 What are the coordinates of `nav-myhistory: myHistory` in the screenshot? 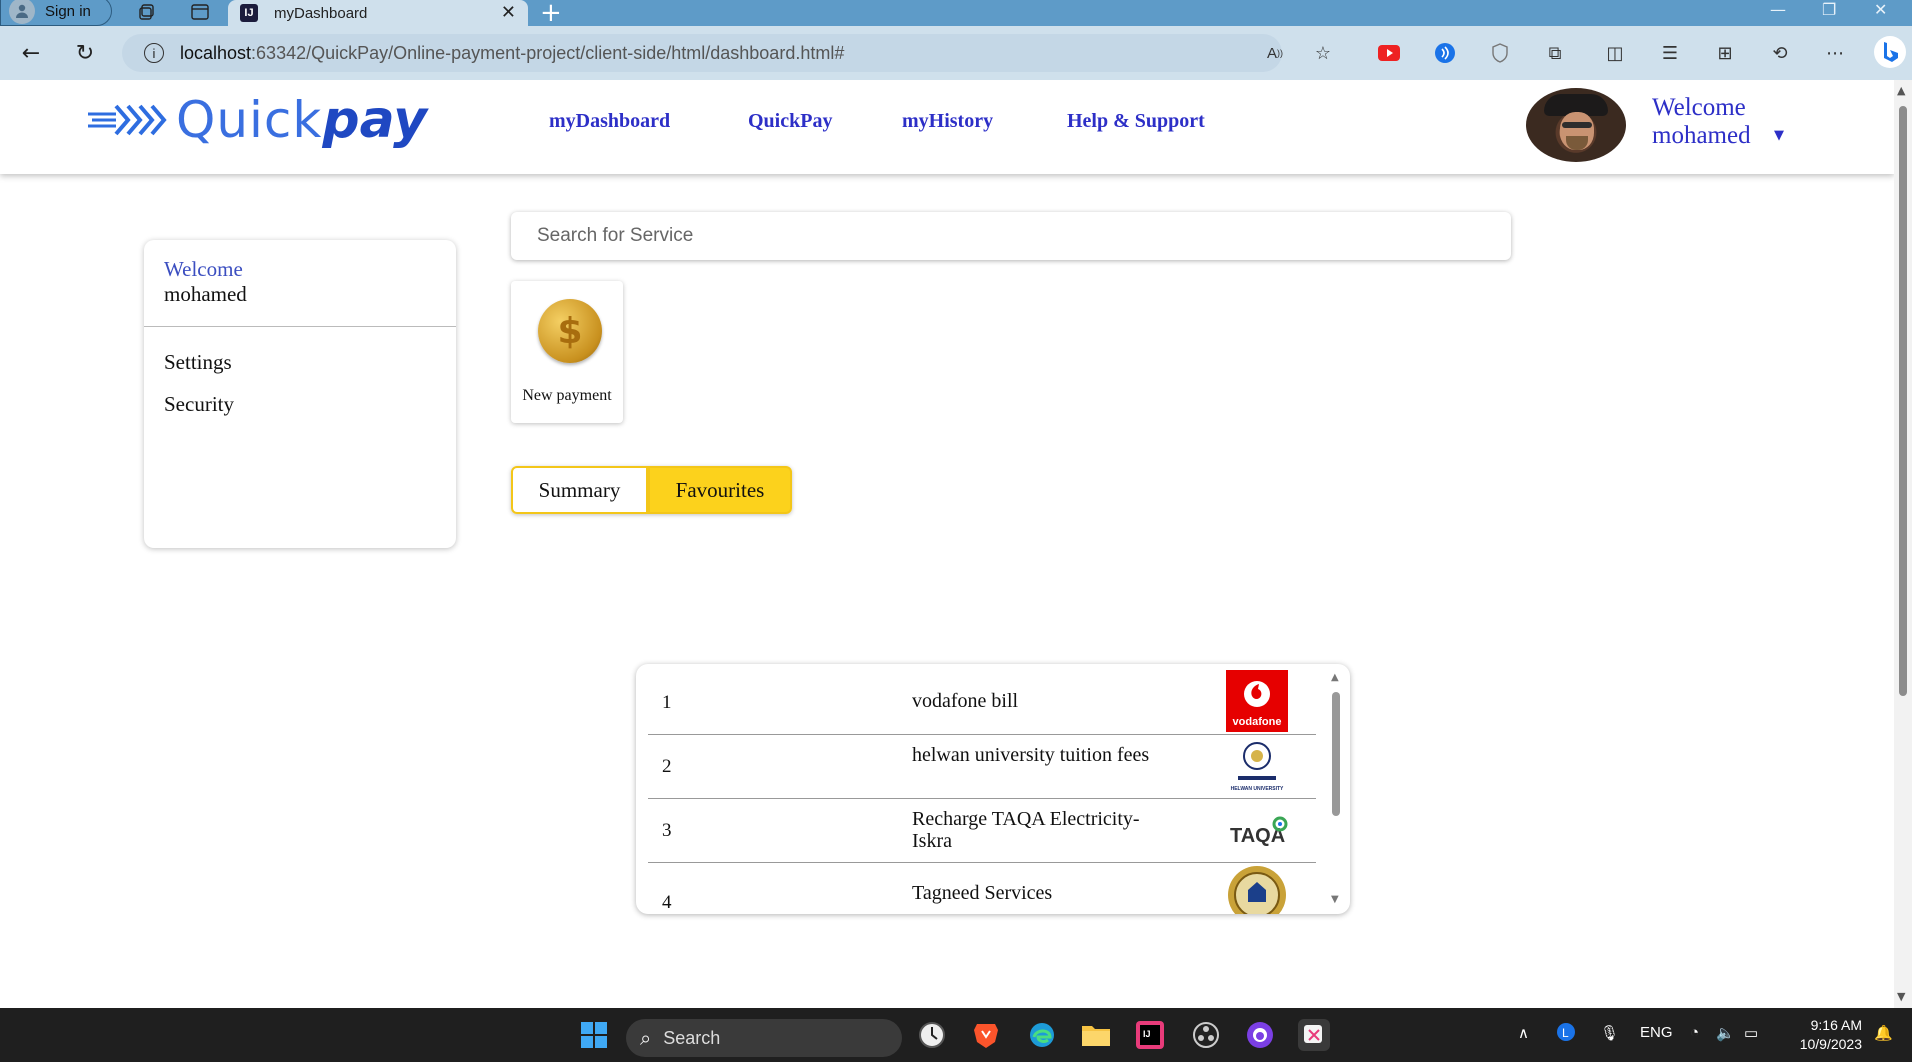 It's located at (947, 121).